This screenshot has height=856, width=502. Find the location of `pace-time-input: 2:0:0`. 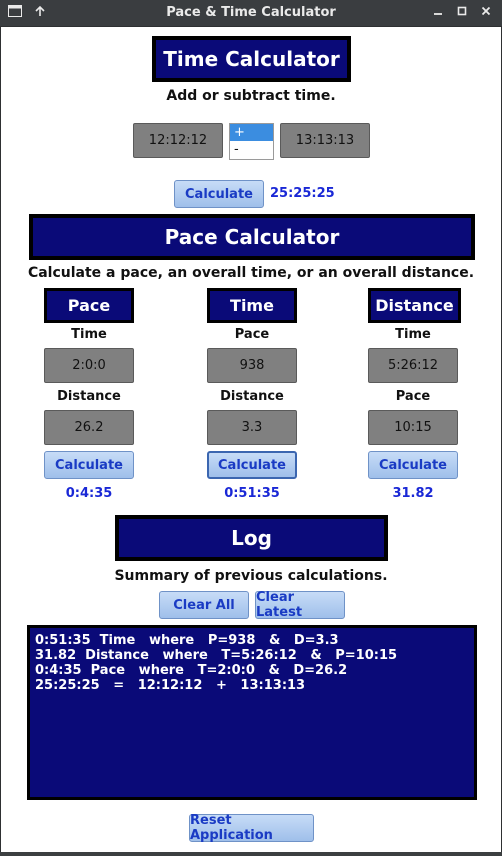

pace-time-input: 2:0:0 is located at coordinates (89, 365).